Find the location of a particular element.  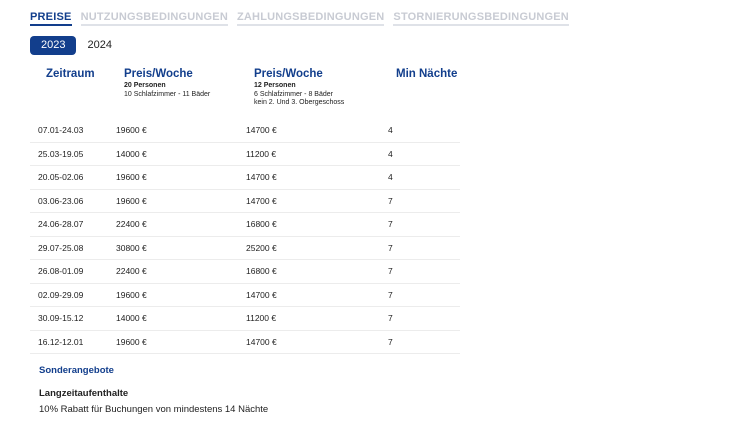

table-row: 29.07-25.08 30800 € 25200 € 7 is located at coordinates (245, 248).